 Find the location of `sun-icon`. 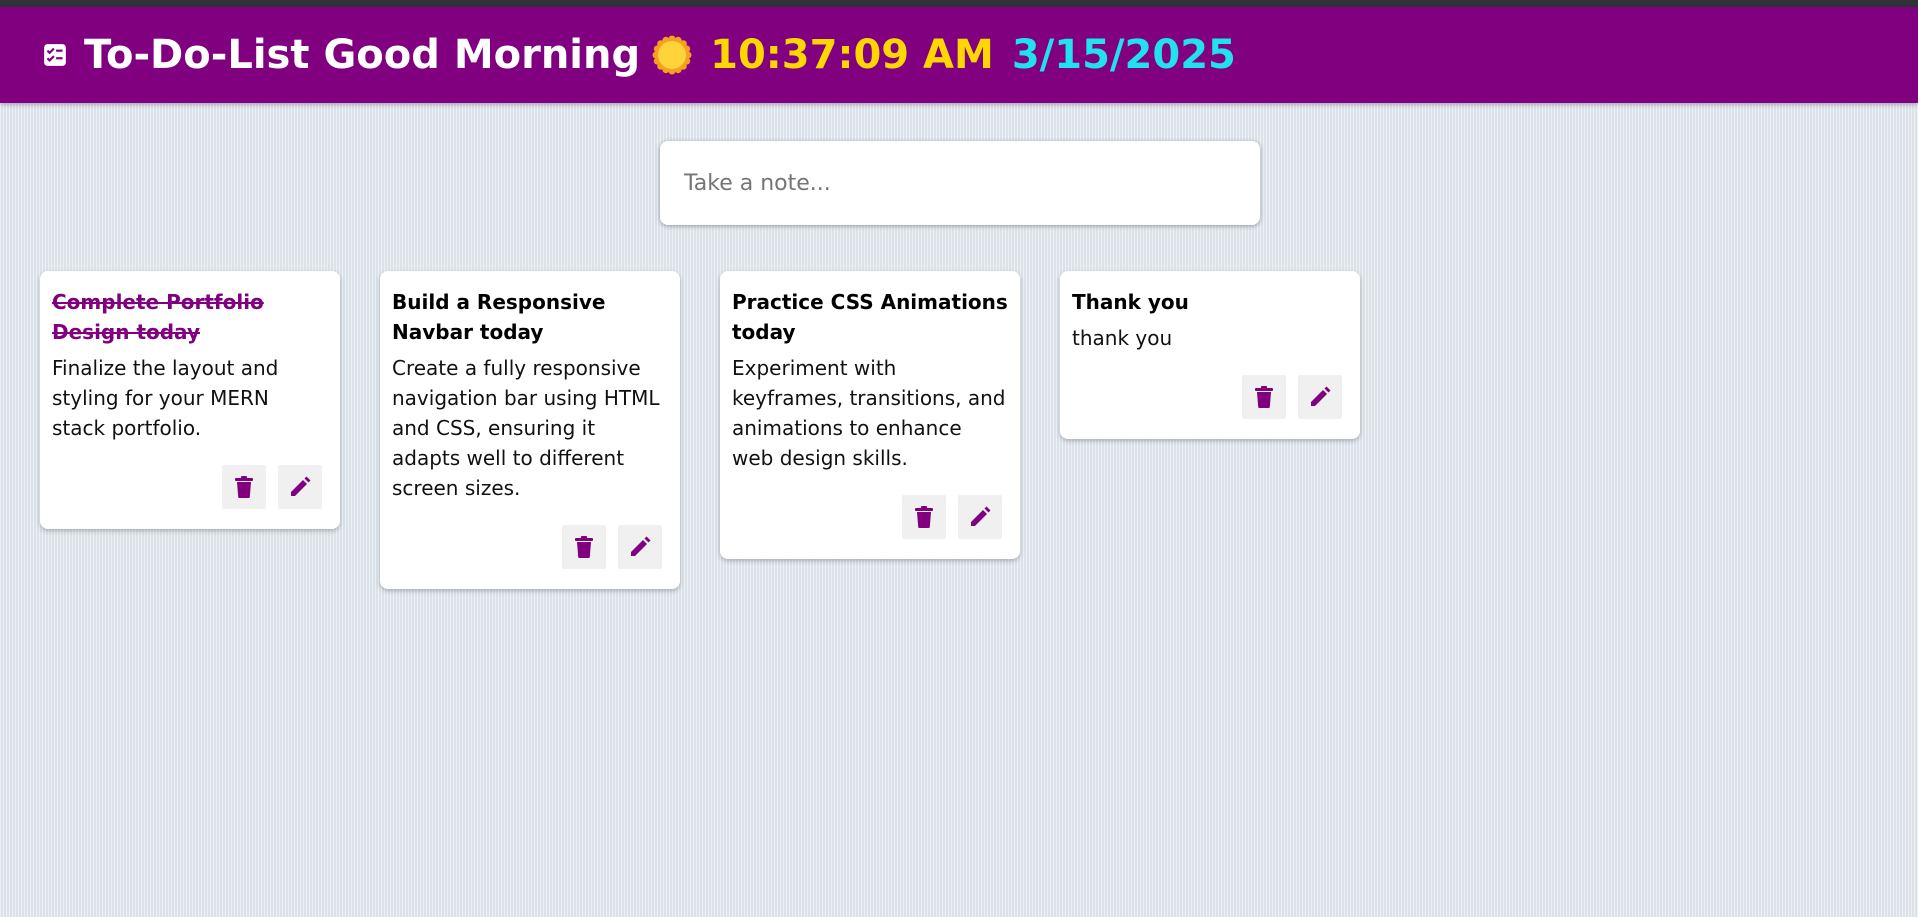

sun-icon is located at coordinates (672, 55).